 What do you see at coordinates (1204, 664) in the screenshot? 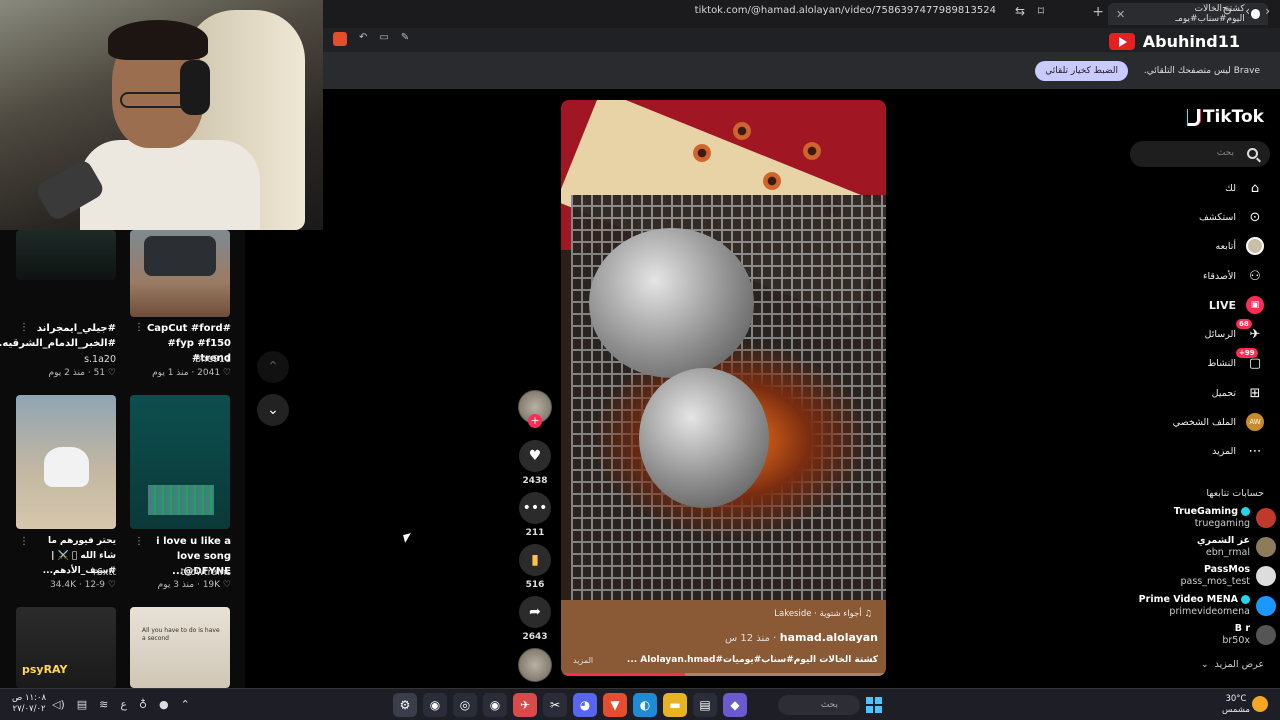
I see `chevron-down-icon: ⌄` at bounding box center [1204, 664].